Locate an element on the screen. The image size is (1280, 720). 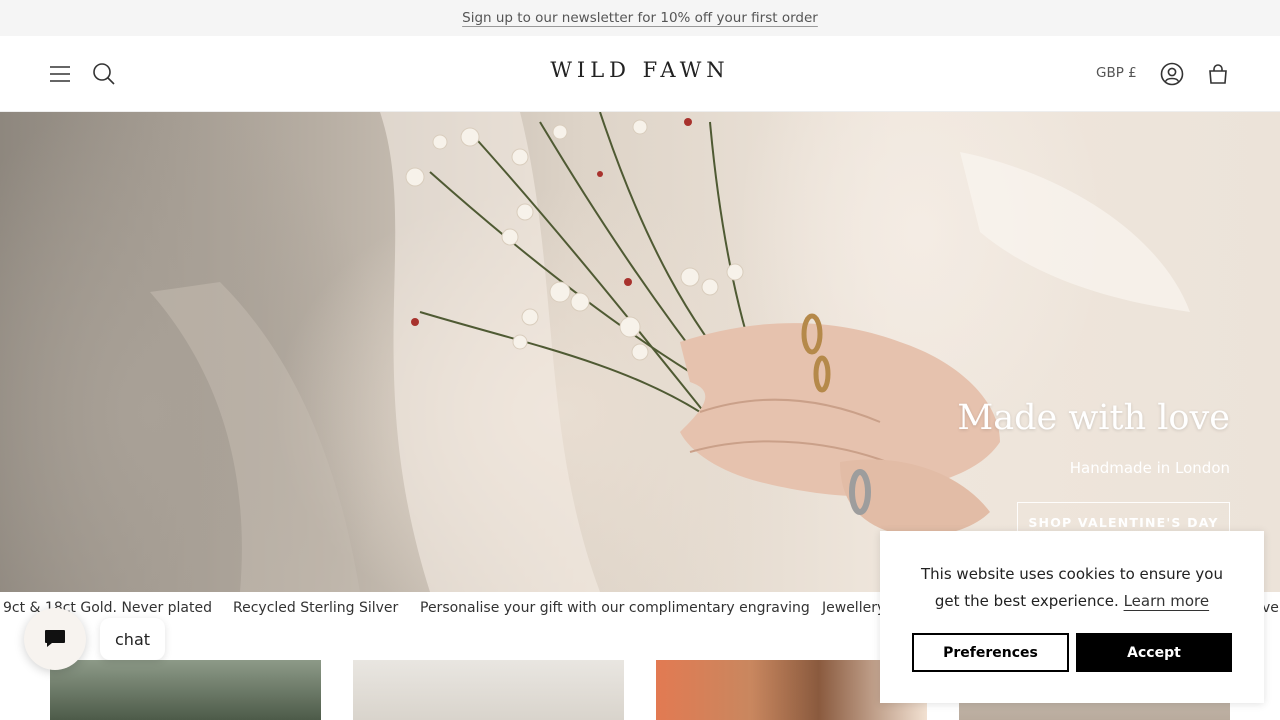
accept-button: Accept is located at coordinates (1154, 652).